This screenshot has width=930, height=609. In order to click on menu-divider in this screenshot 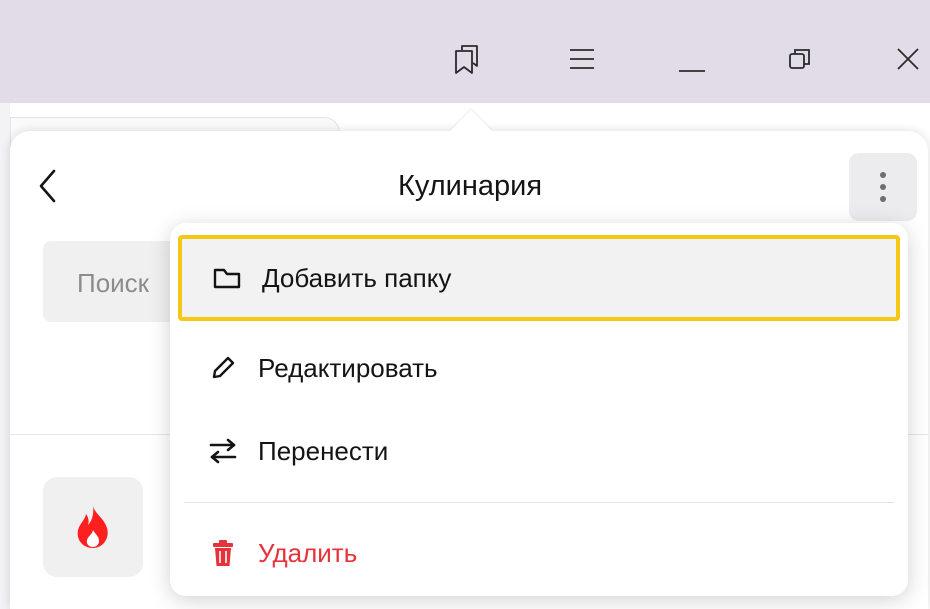, I will do `click(539, 502)`.